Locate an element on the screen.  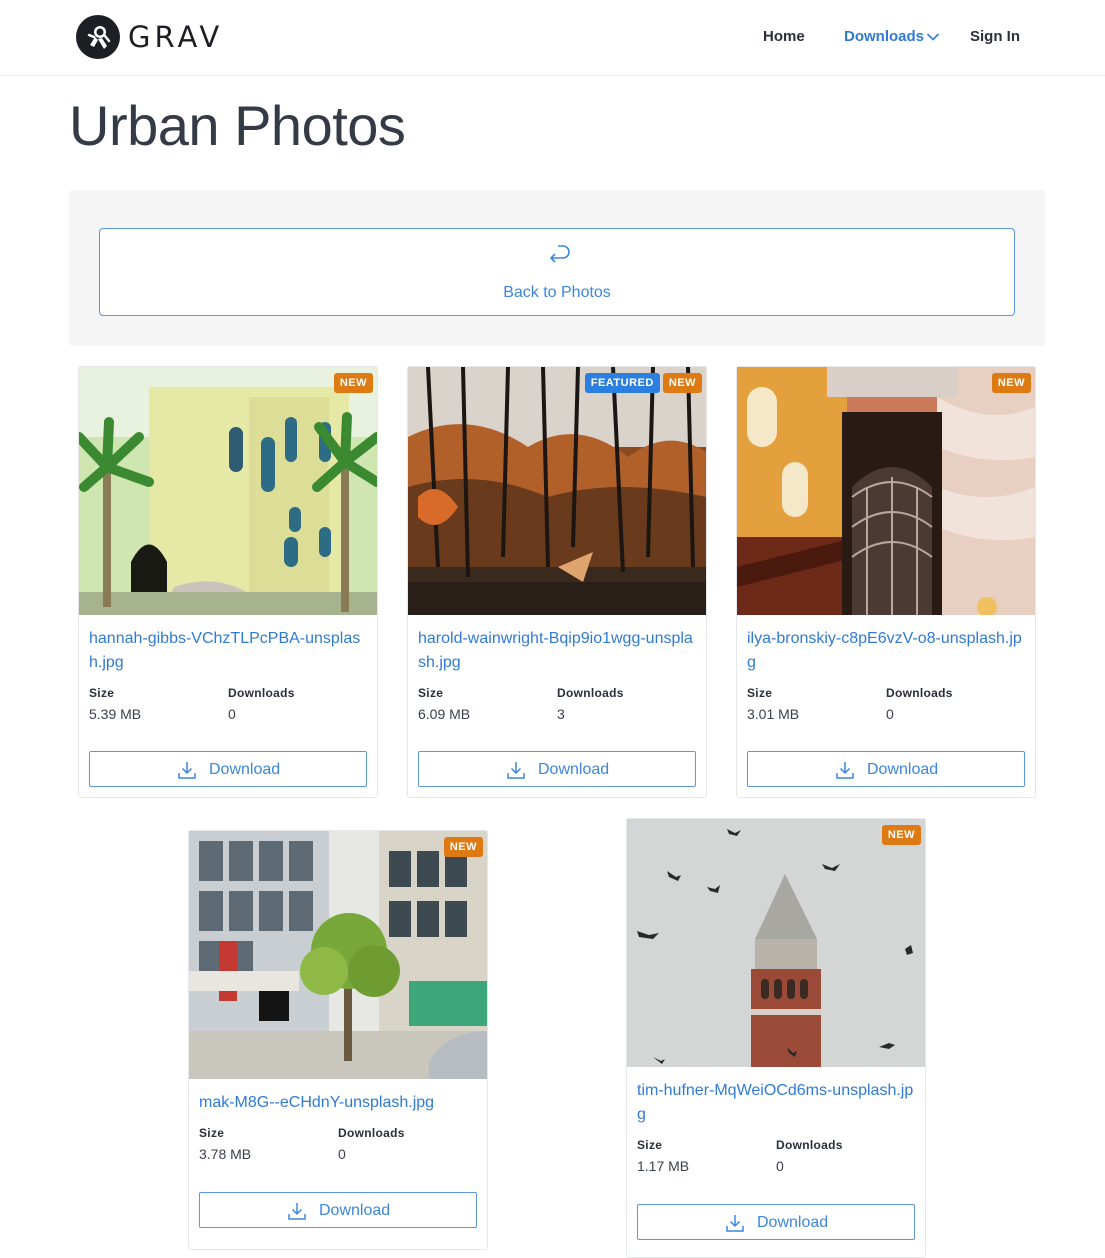
back-panel: Back to Photos is located at coordinates (557, 268).